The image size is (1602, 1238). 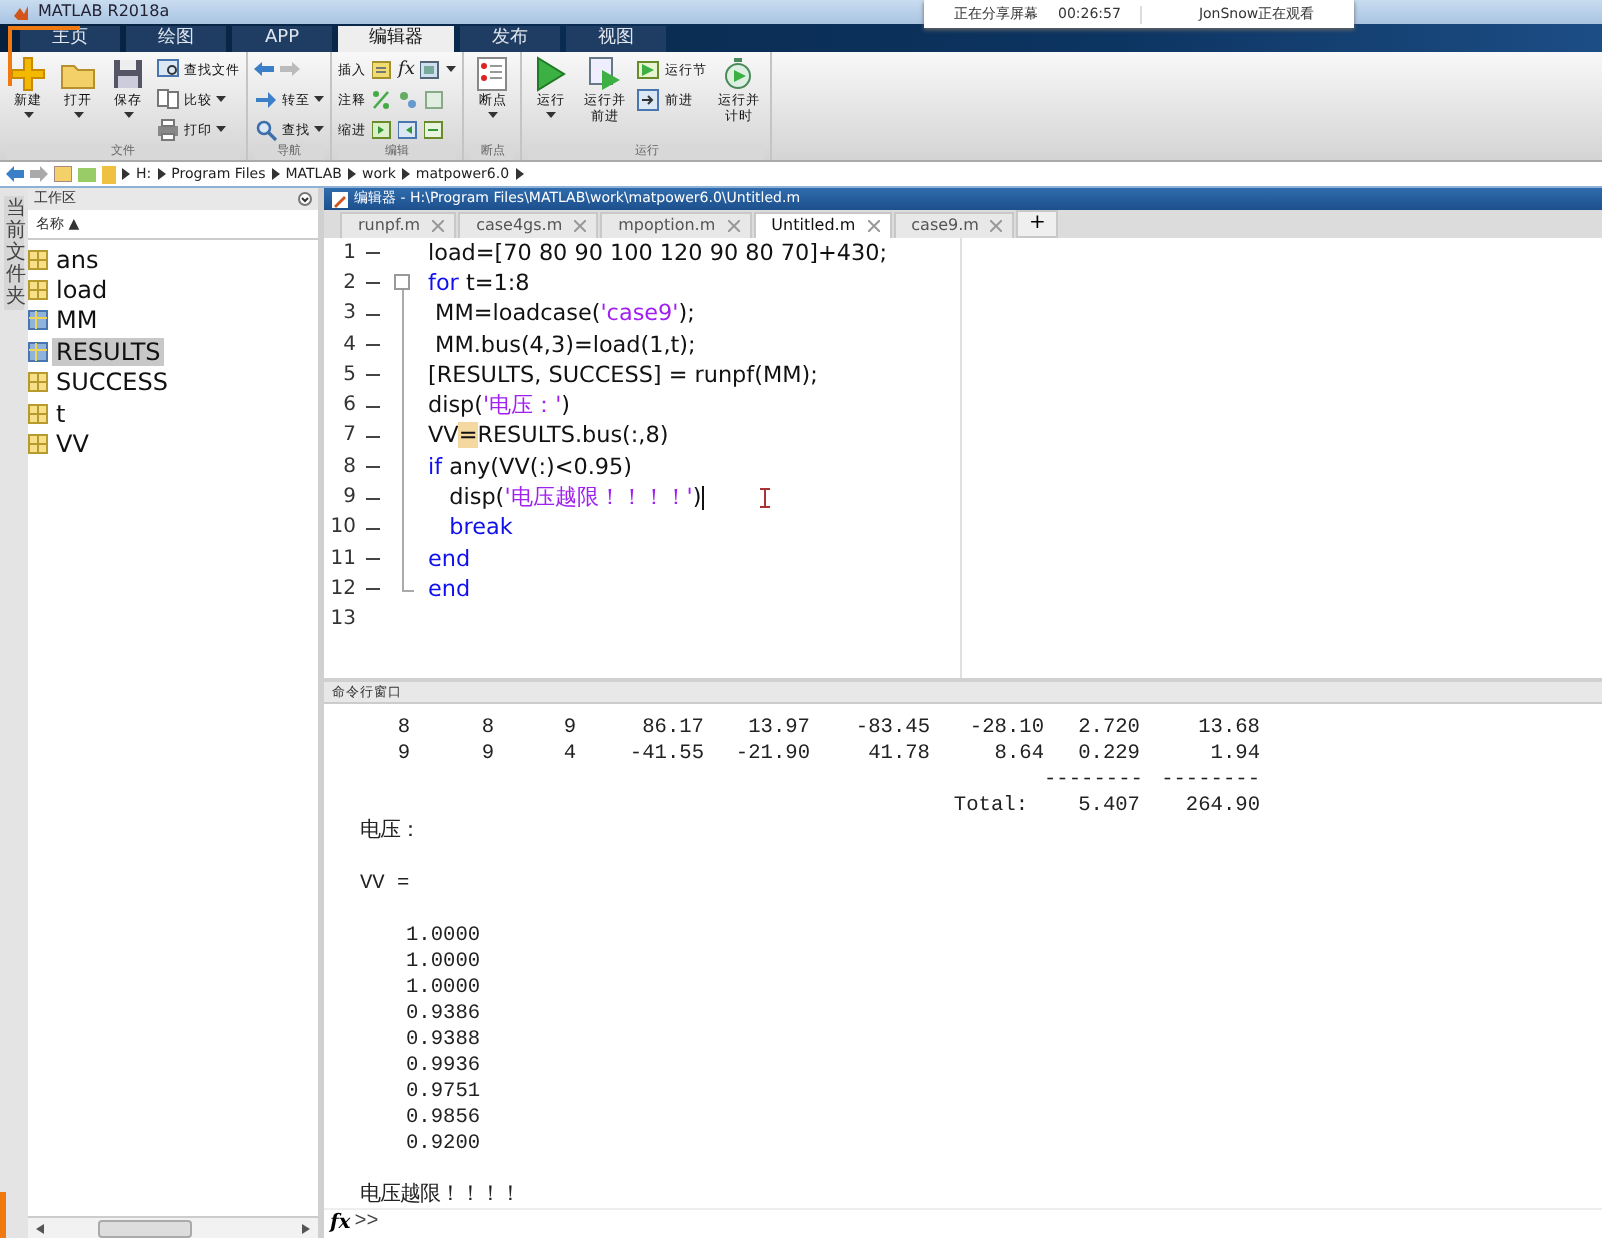 I want to click on fold-toggle, so click(x=402, y=282).